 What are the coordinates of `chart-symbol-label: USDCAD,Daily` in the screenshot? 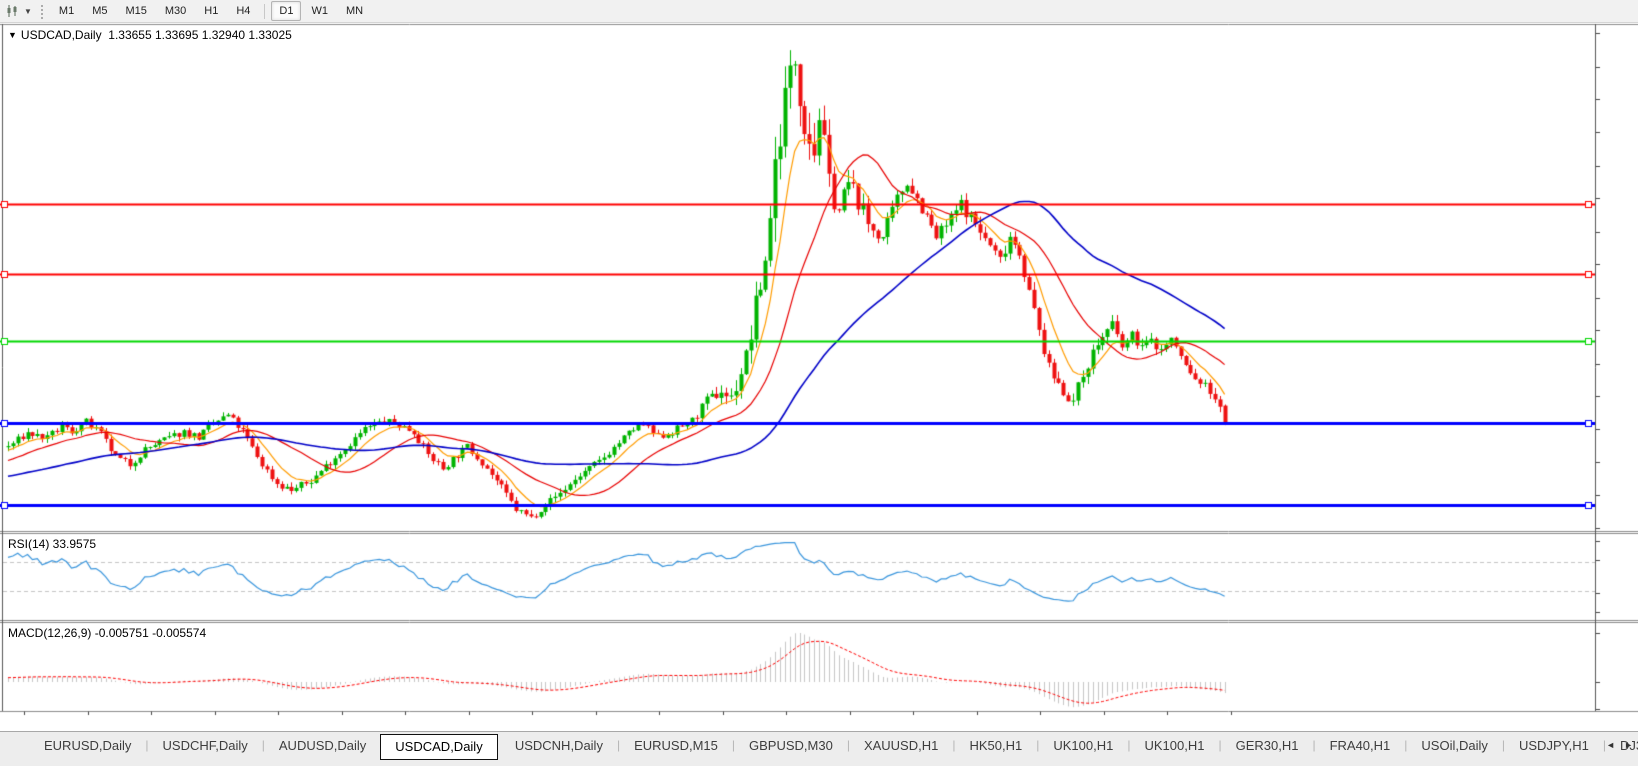 It's located at (61, 35).